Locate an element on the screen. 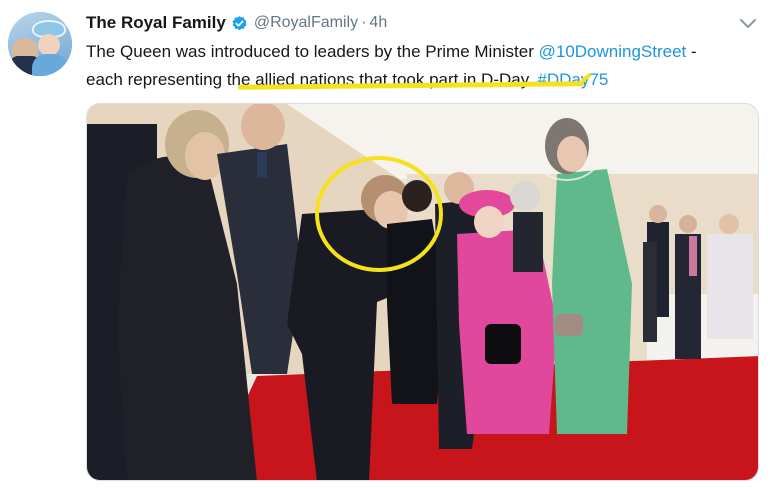  pm-clutch is located at coordinates (569, 325).